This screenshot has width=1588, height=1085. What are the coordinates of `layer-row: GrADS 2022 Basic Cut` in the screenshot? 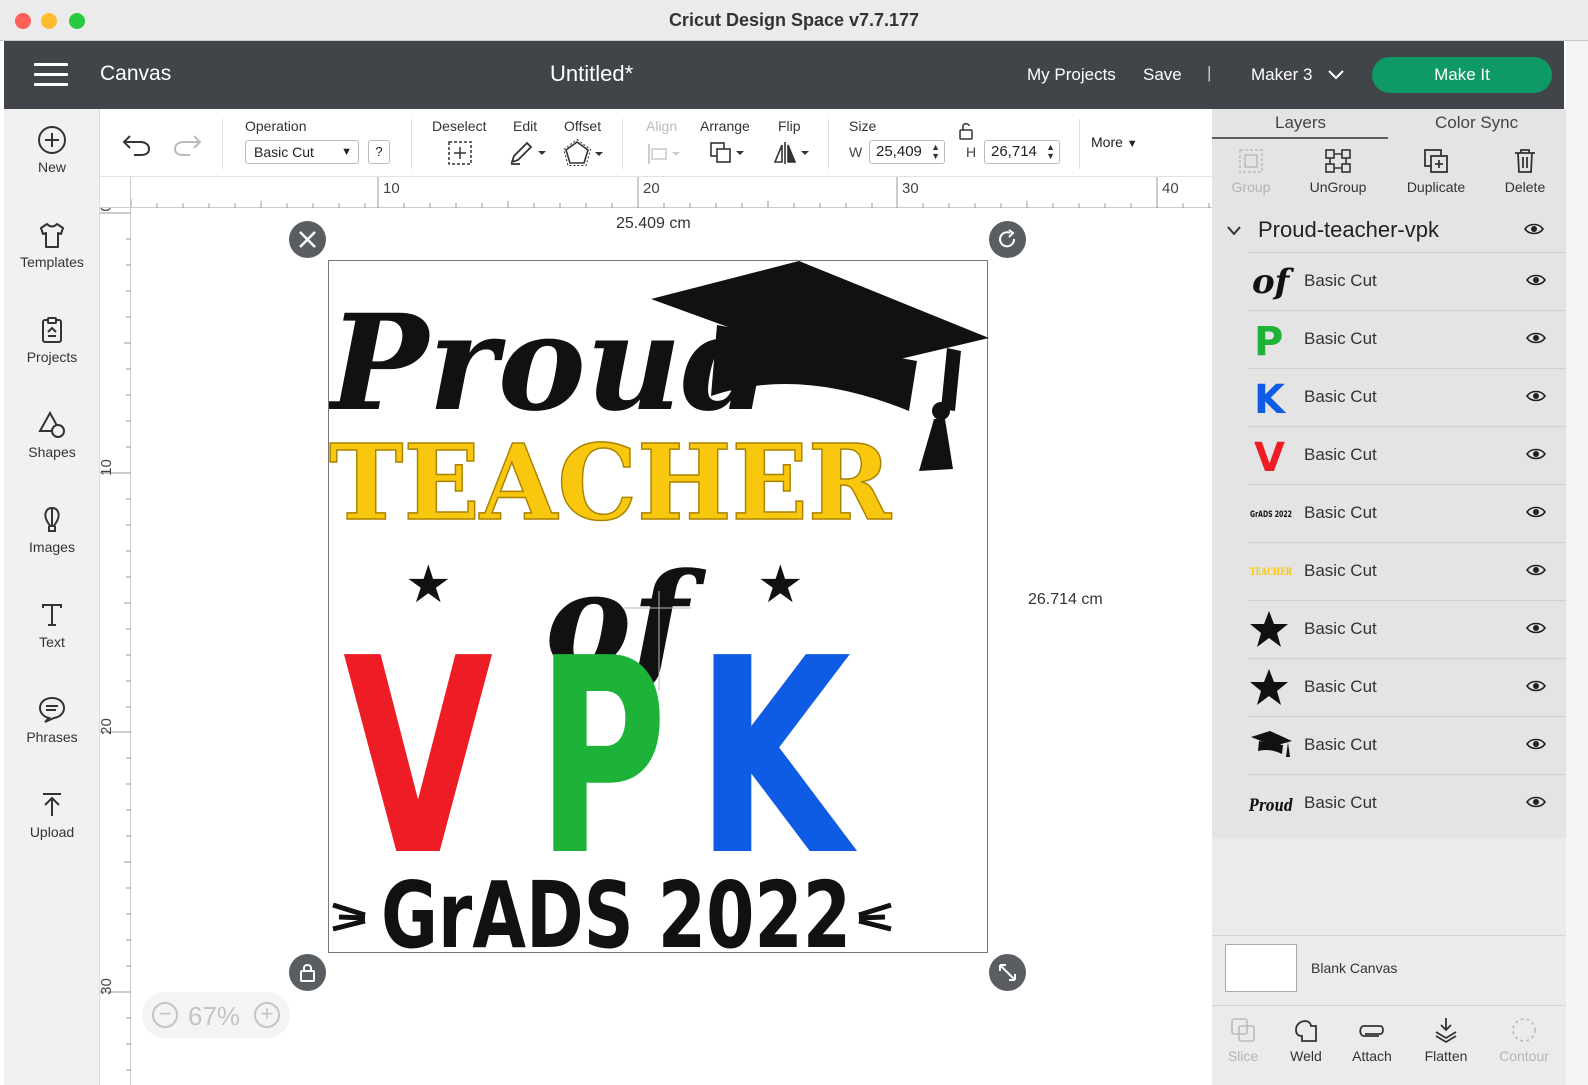 It's located at (1407, 512).